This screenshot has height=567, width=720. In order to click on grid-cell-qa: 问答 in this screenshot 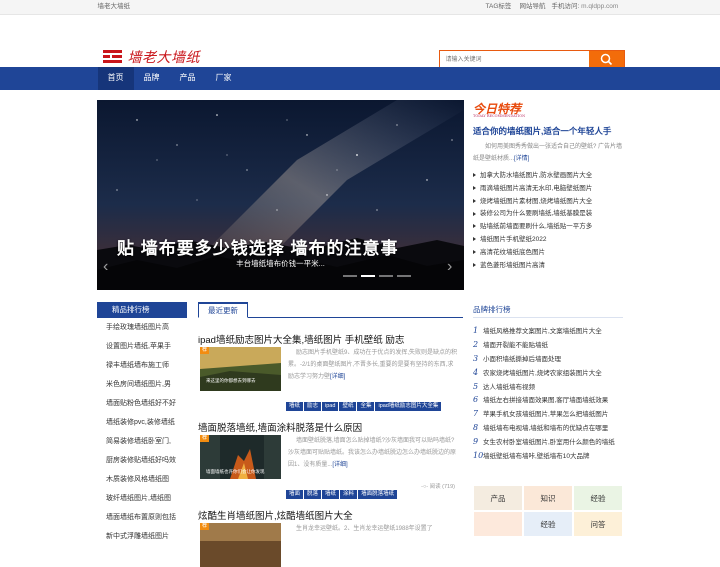, I will do `click(598, 524)`.